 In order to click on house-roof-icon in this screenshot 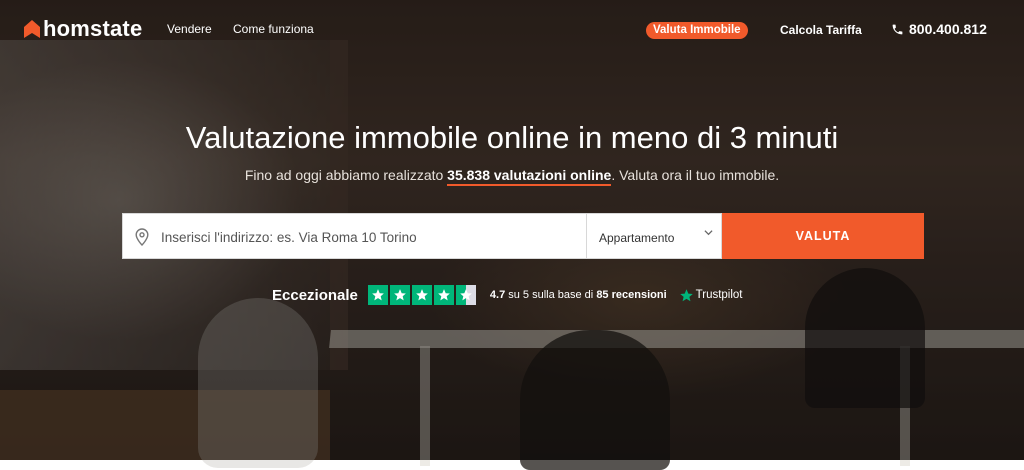, I will do `click(32, 29)`.